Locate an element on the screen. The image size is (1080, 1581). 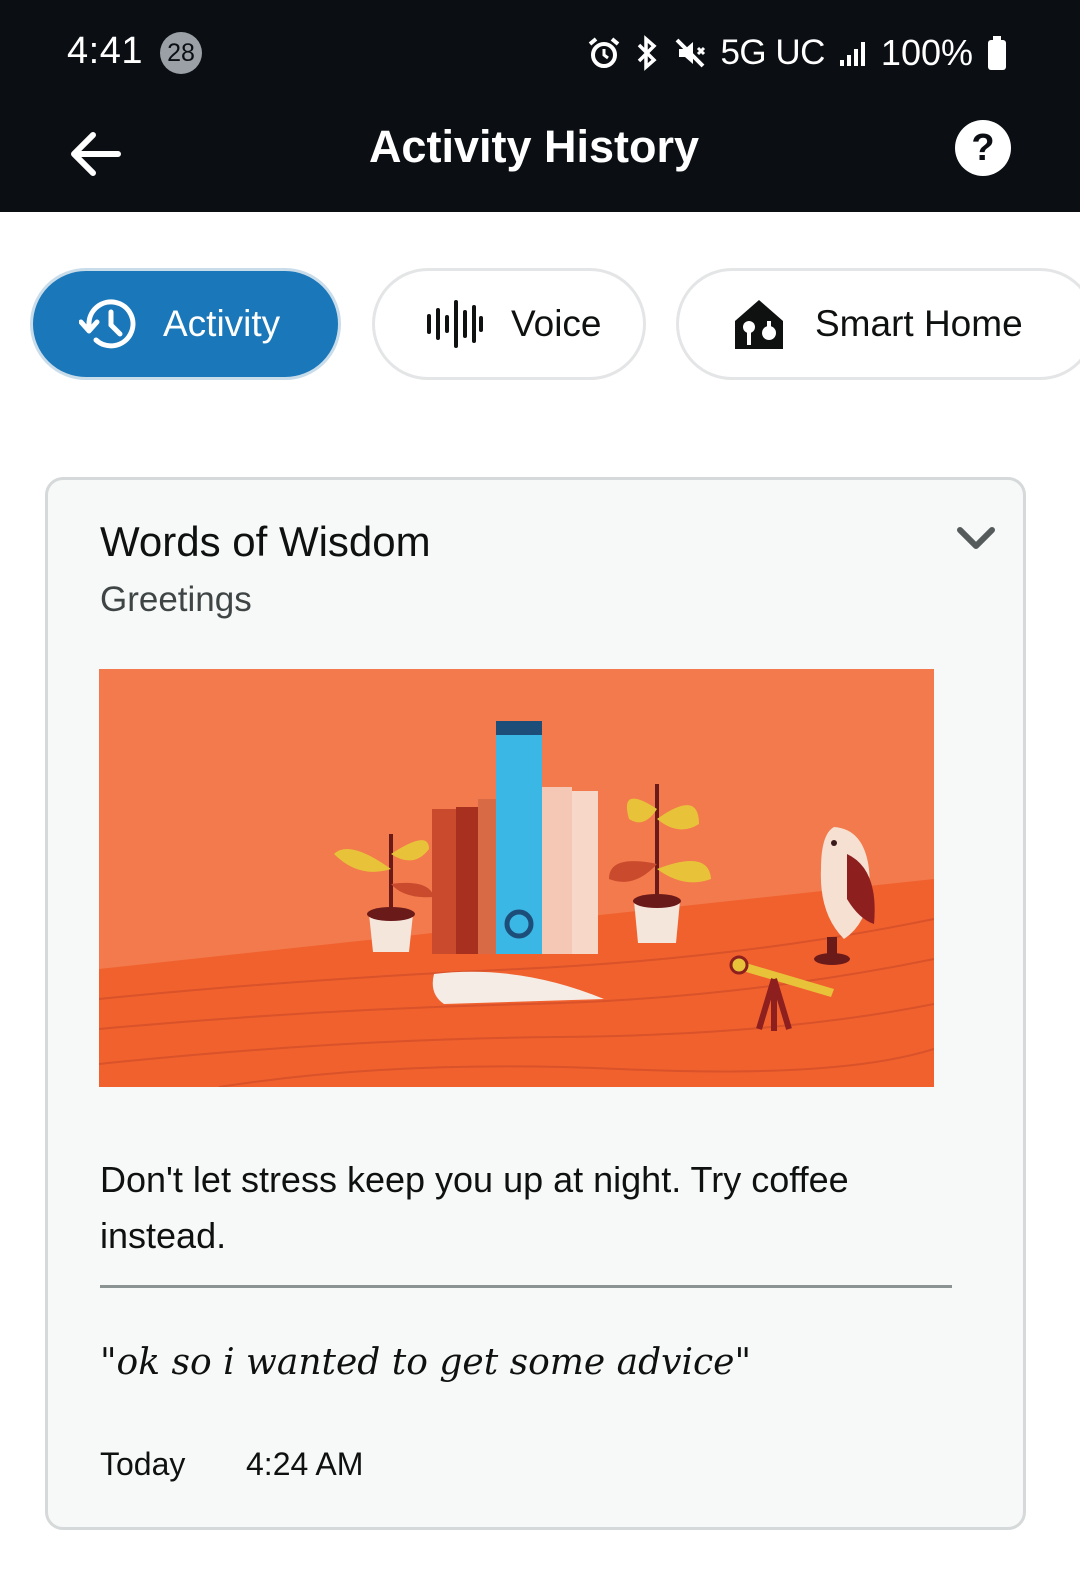
signal-icon is located at coordinates (852, 54).